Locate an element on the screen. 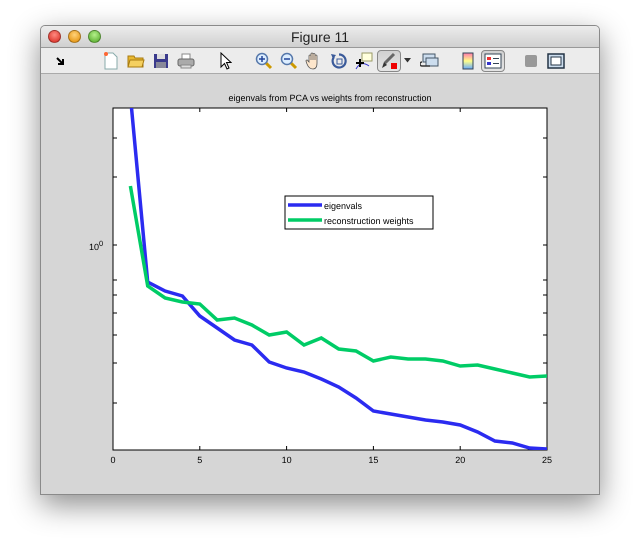 This screenshot has height=550, width=640. tick-label: 5 is located at coordinates (199, 460).